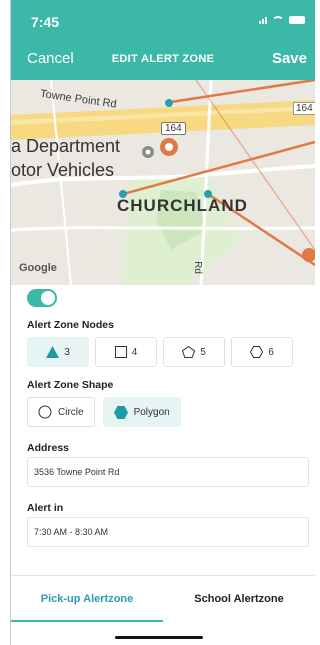  Describe the element at coordinates (87, 621) in the screenshot. I see `active-tab-indicator` at that location.